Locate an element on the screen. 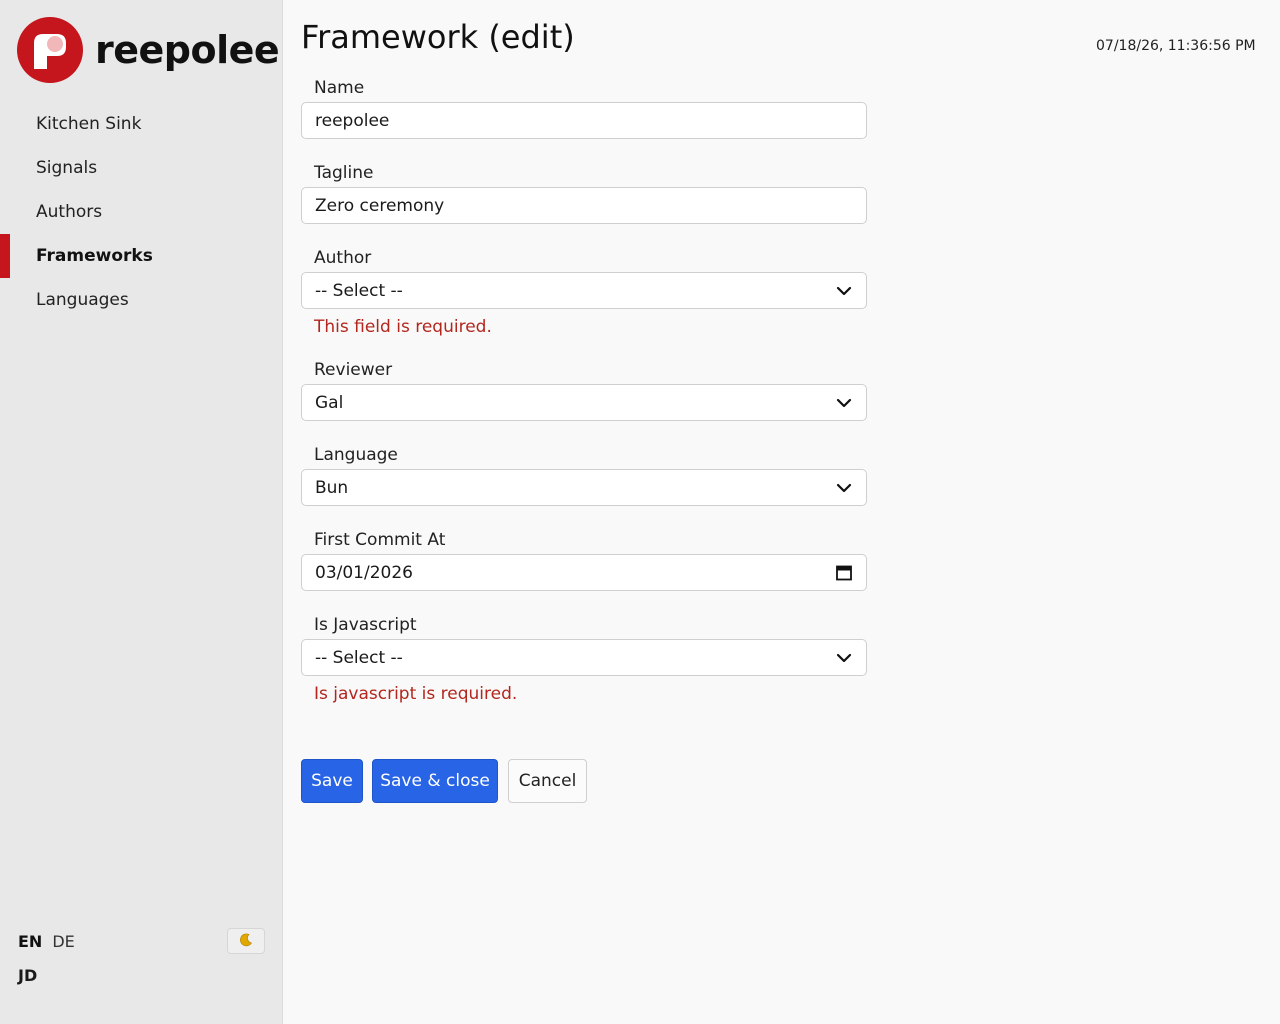 Image resolution: width=1280 pixels, height=1024 pixels. language-de: DE is located at coordinates (63, 941).